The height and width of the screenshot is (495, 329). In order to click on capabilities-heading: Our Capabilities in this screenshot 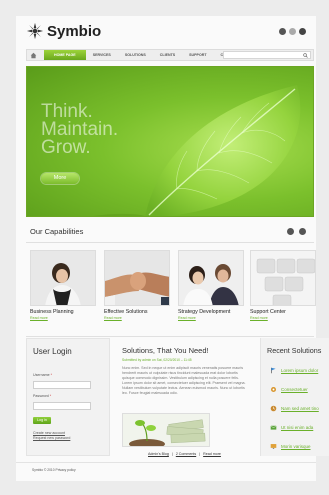, I will do `click(57, 231)`.